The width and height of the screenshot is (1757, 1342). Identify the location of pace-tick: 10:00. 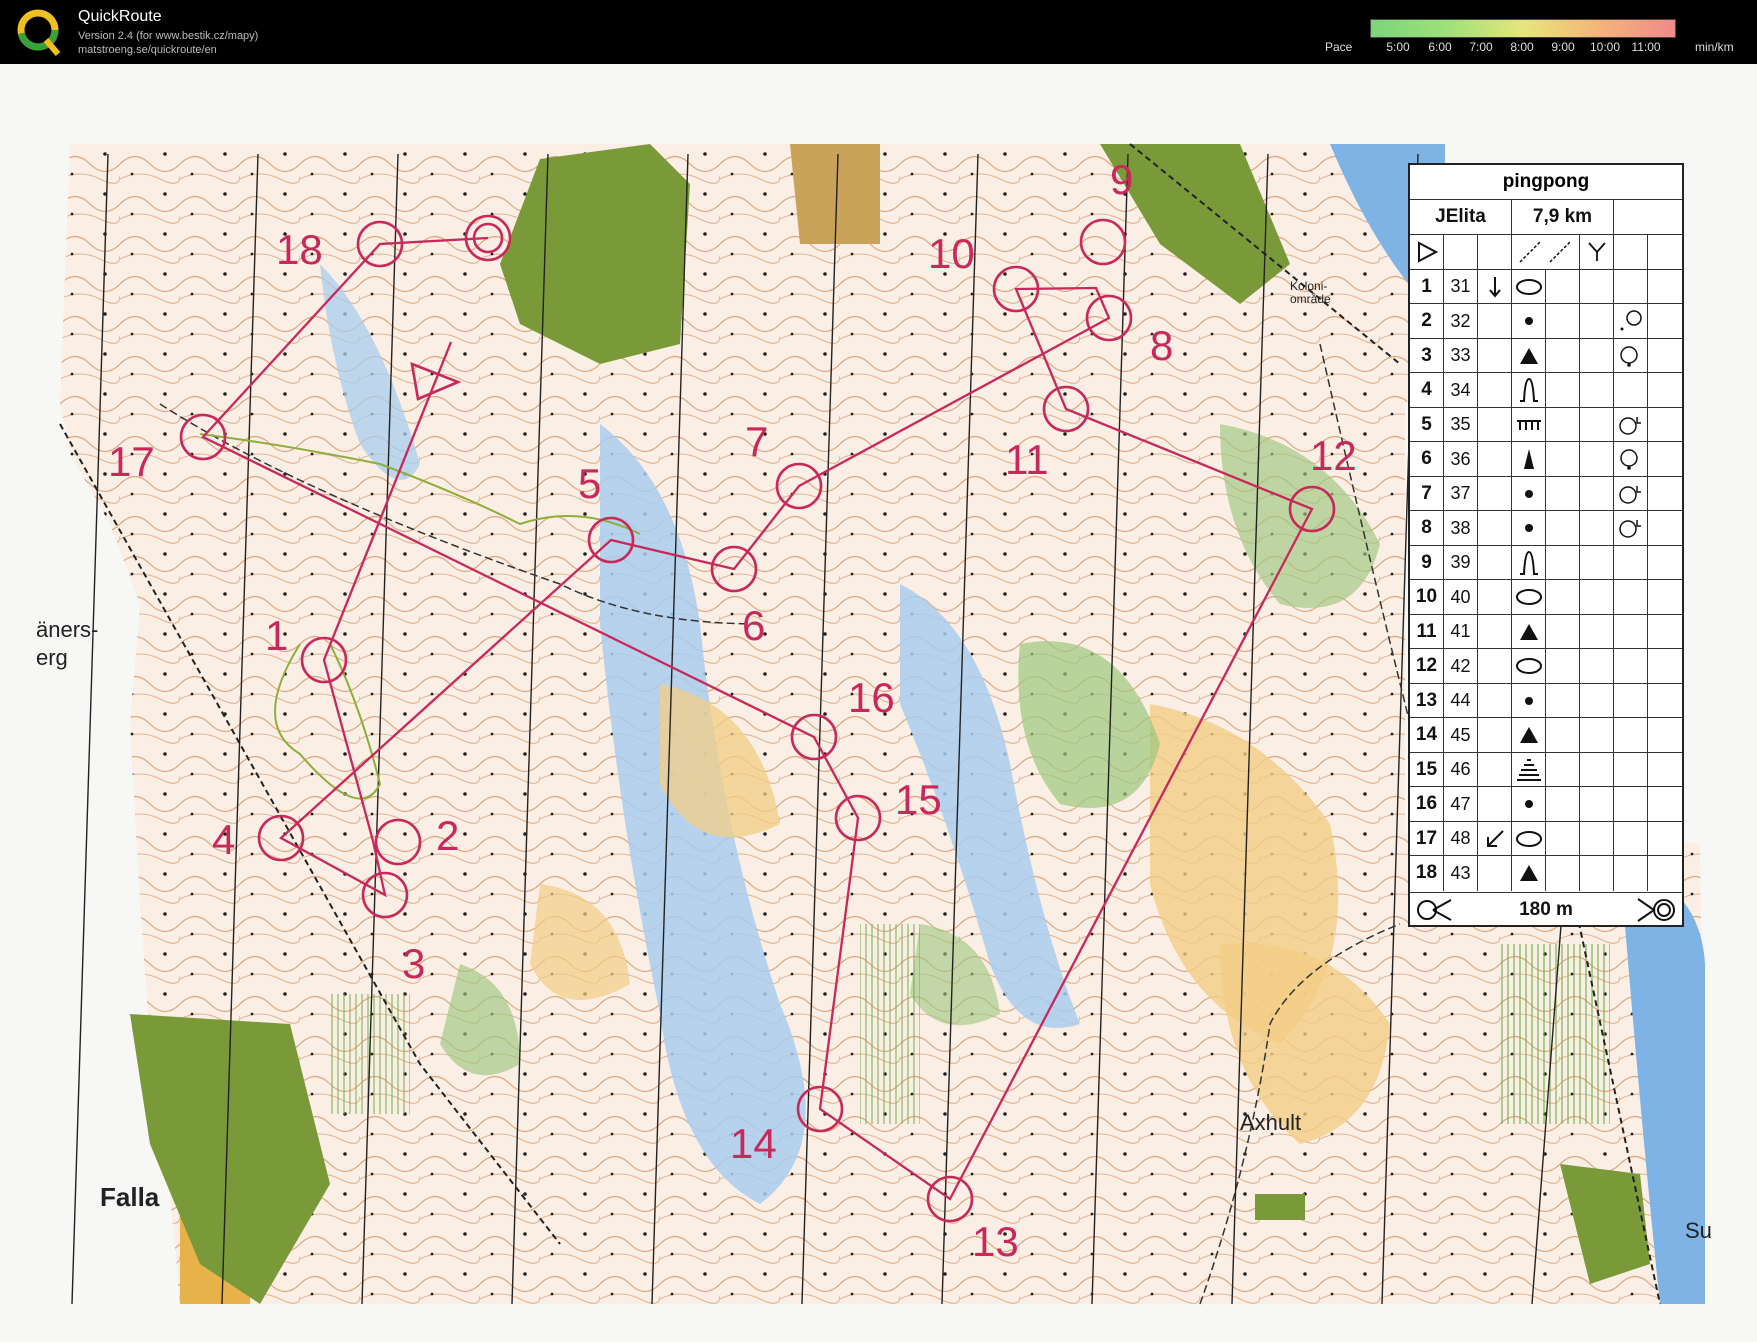
(1605, 47).